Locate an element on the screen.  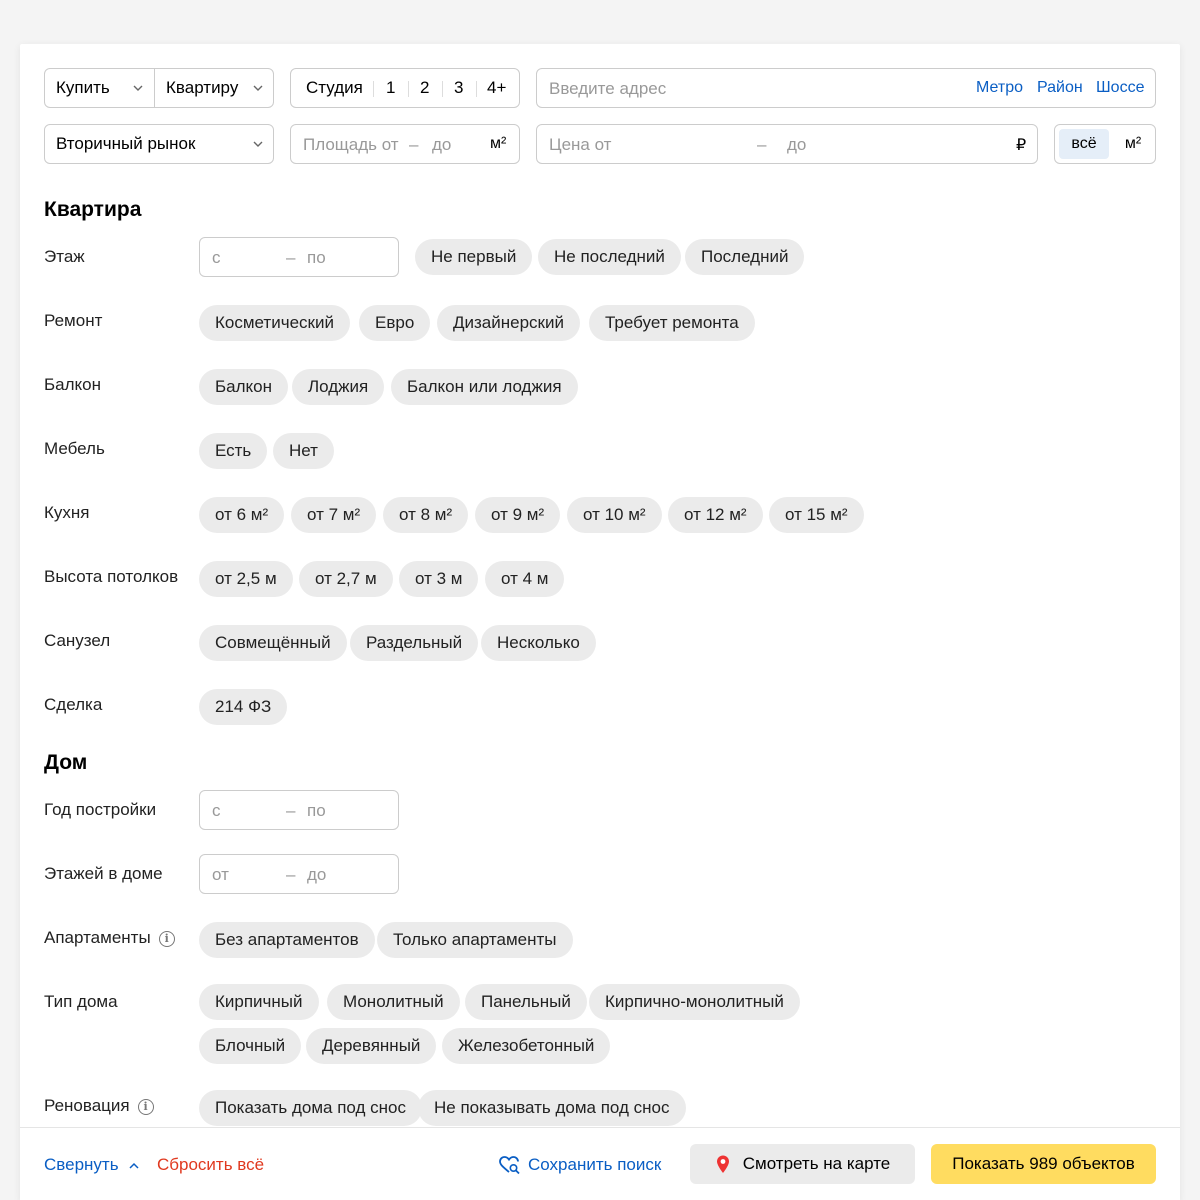
bathroom-label: Санузел is located at coordinates (77, 640).